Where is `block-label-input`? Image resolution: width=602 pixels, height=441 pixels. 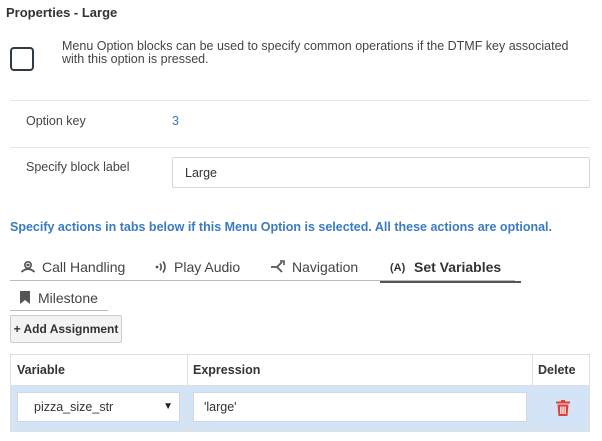
block-label-input is located at coordinates (381, 172).